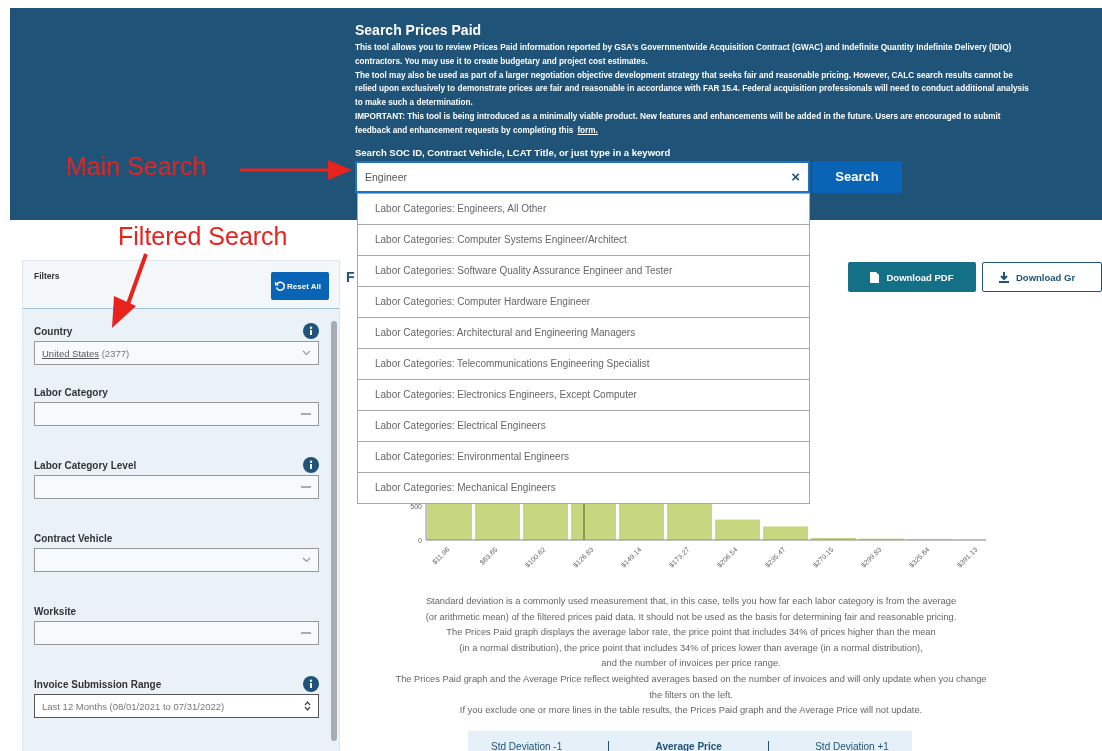  I want to click on filter-label: Country, so click(53, 331).